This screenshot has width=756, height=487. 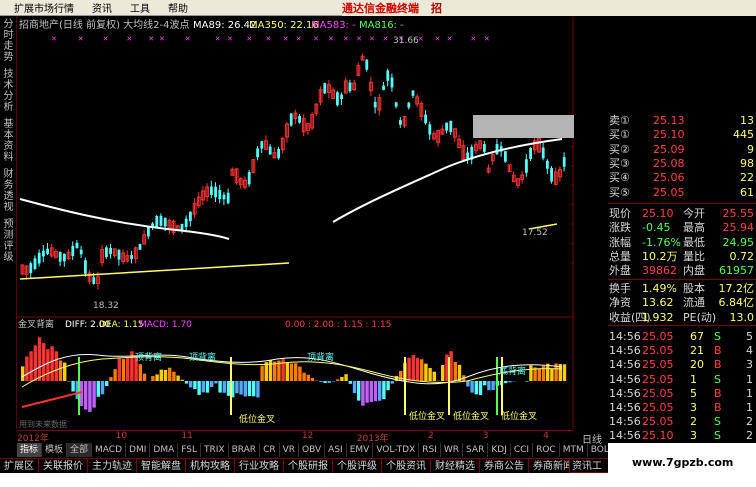 I want to click on bottom-tab: 个股评级, so click(x=357, y=466).